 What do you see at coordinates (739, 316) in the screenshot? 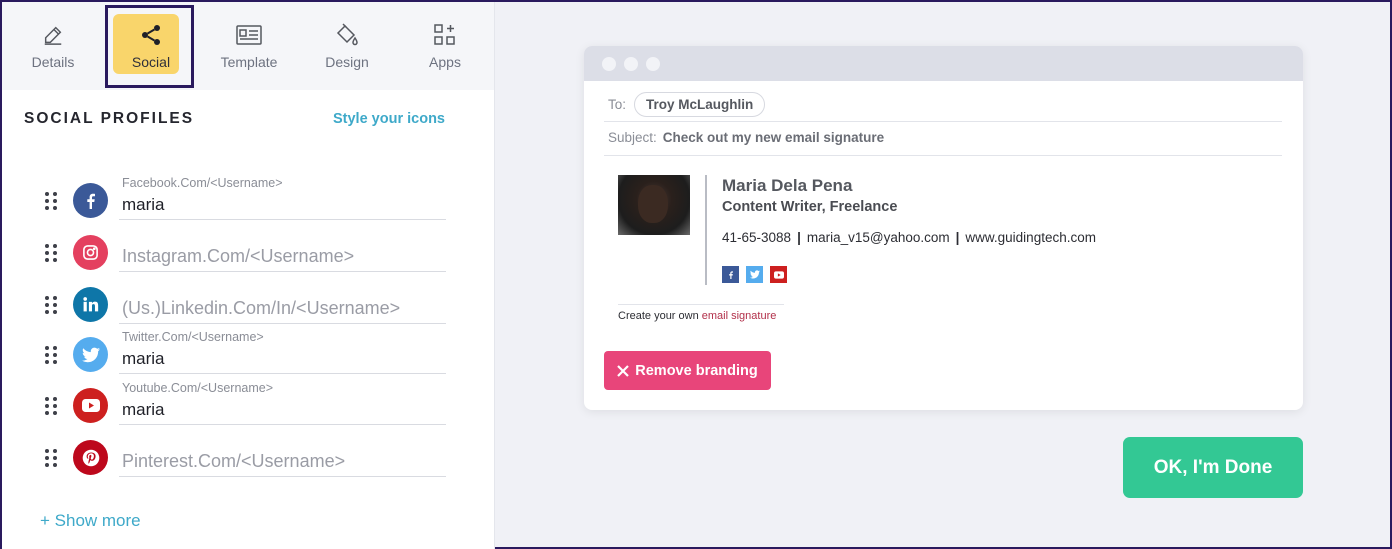
I see `email-signature-link: email signature` at bounding box center [739, 316].